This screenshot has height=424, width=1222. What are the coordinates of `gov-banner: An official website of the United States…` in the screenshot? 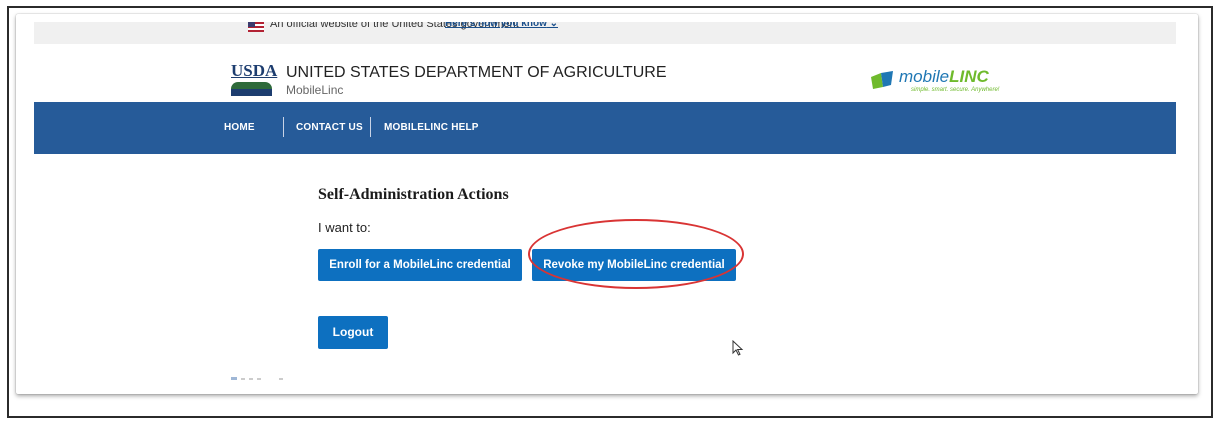 It's located at (605, 33).